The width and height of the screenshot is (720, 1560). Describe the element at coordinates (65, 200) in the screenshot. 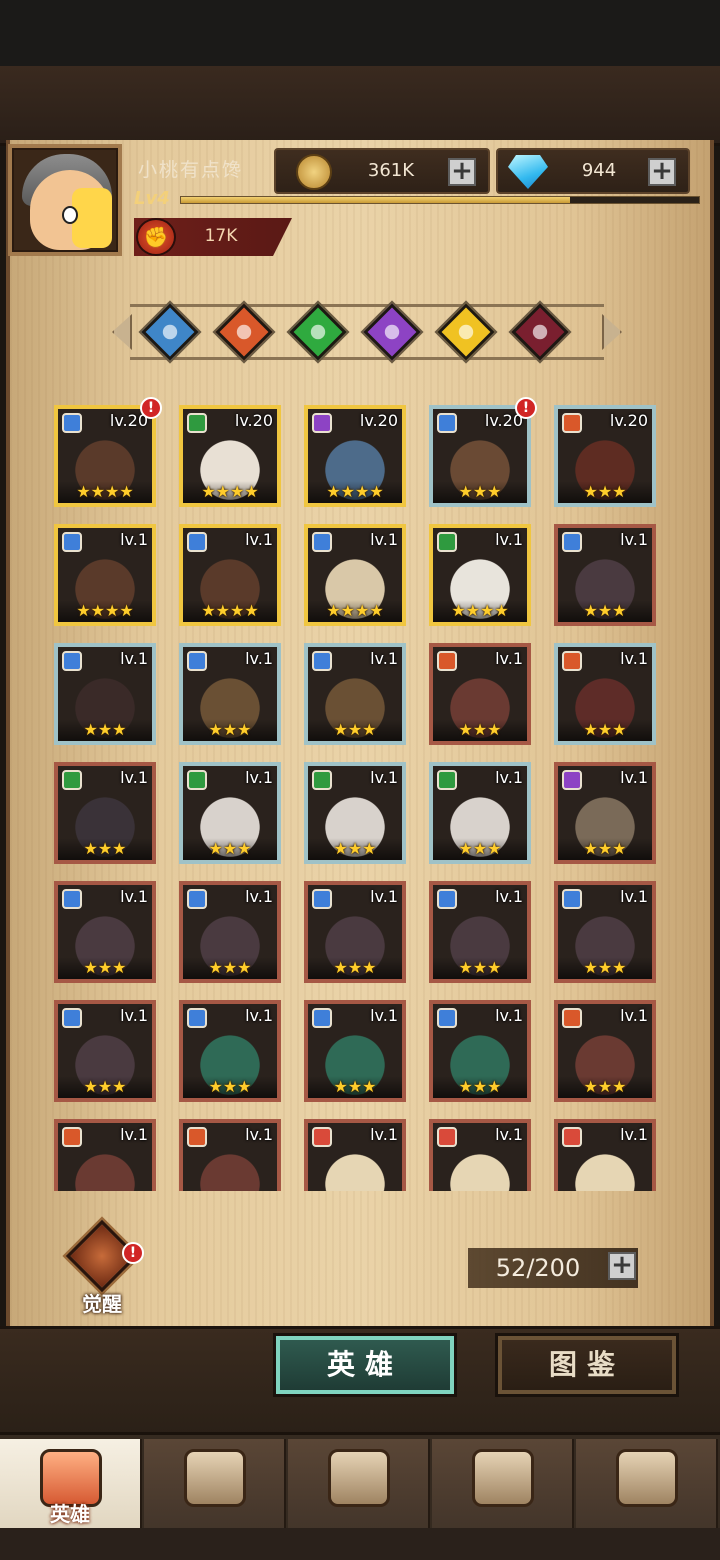

I see `player-avatar` at that location.